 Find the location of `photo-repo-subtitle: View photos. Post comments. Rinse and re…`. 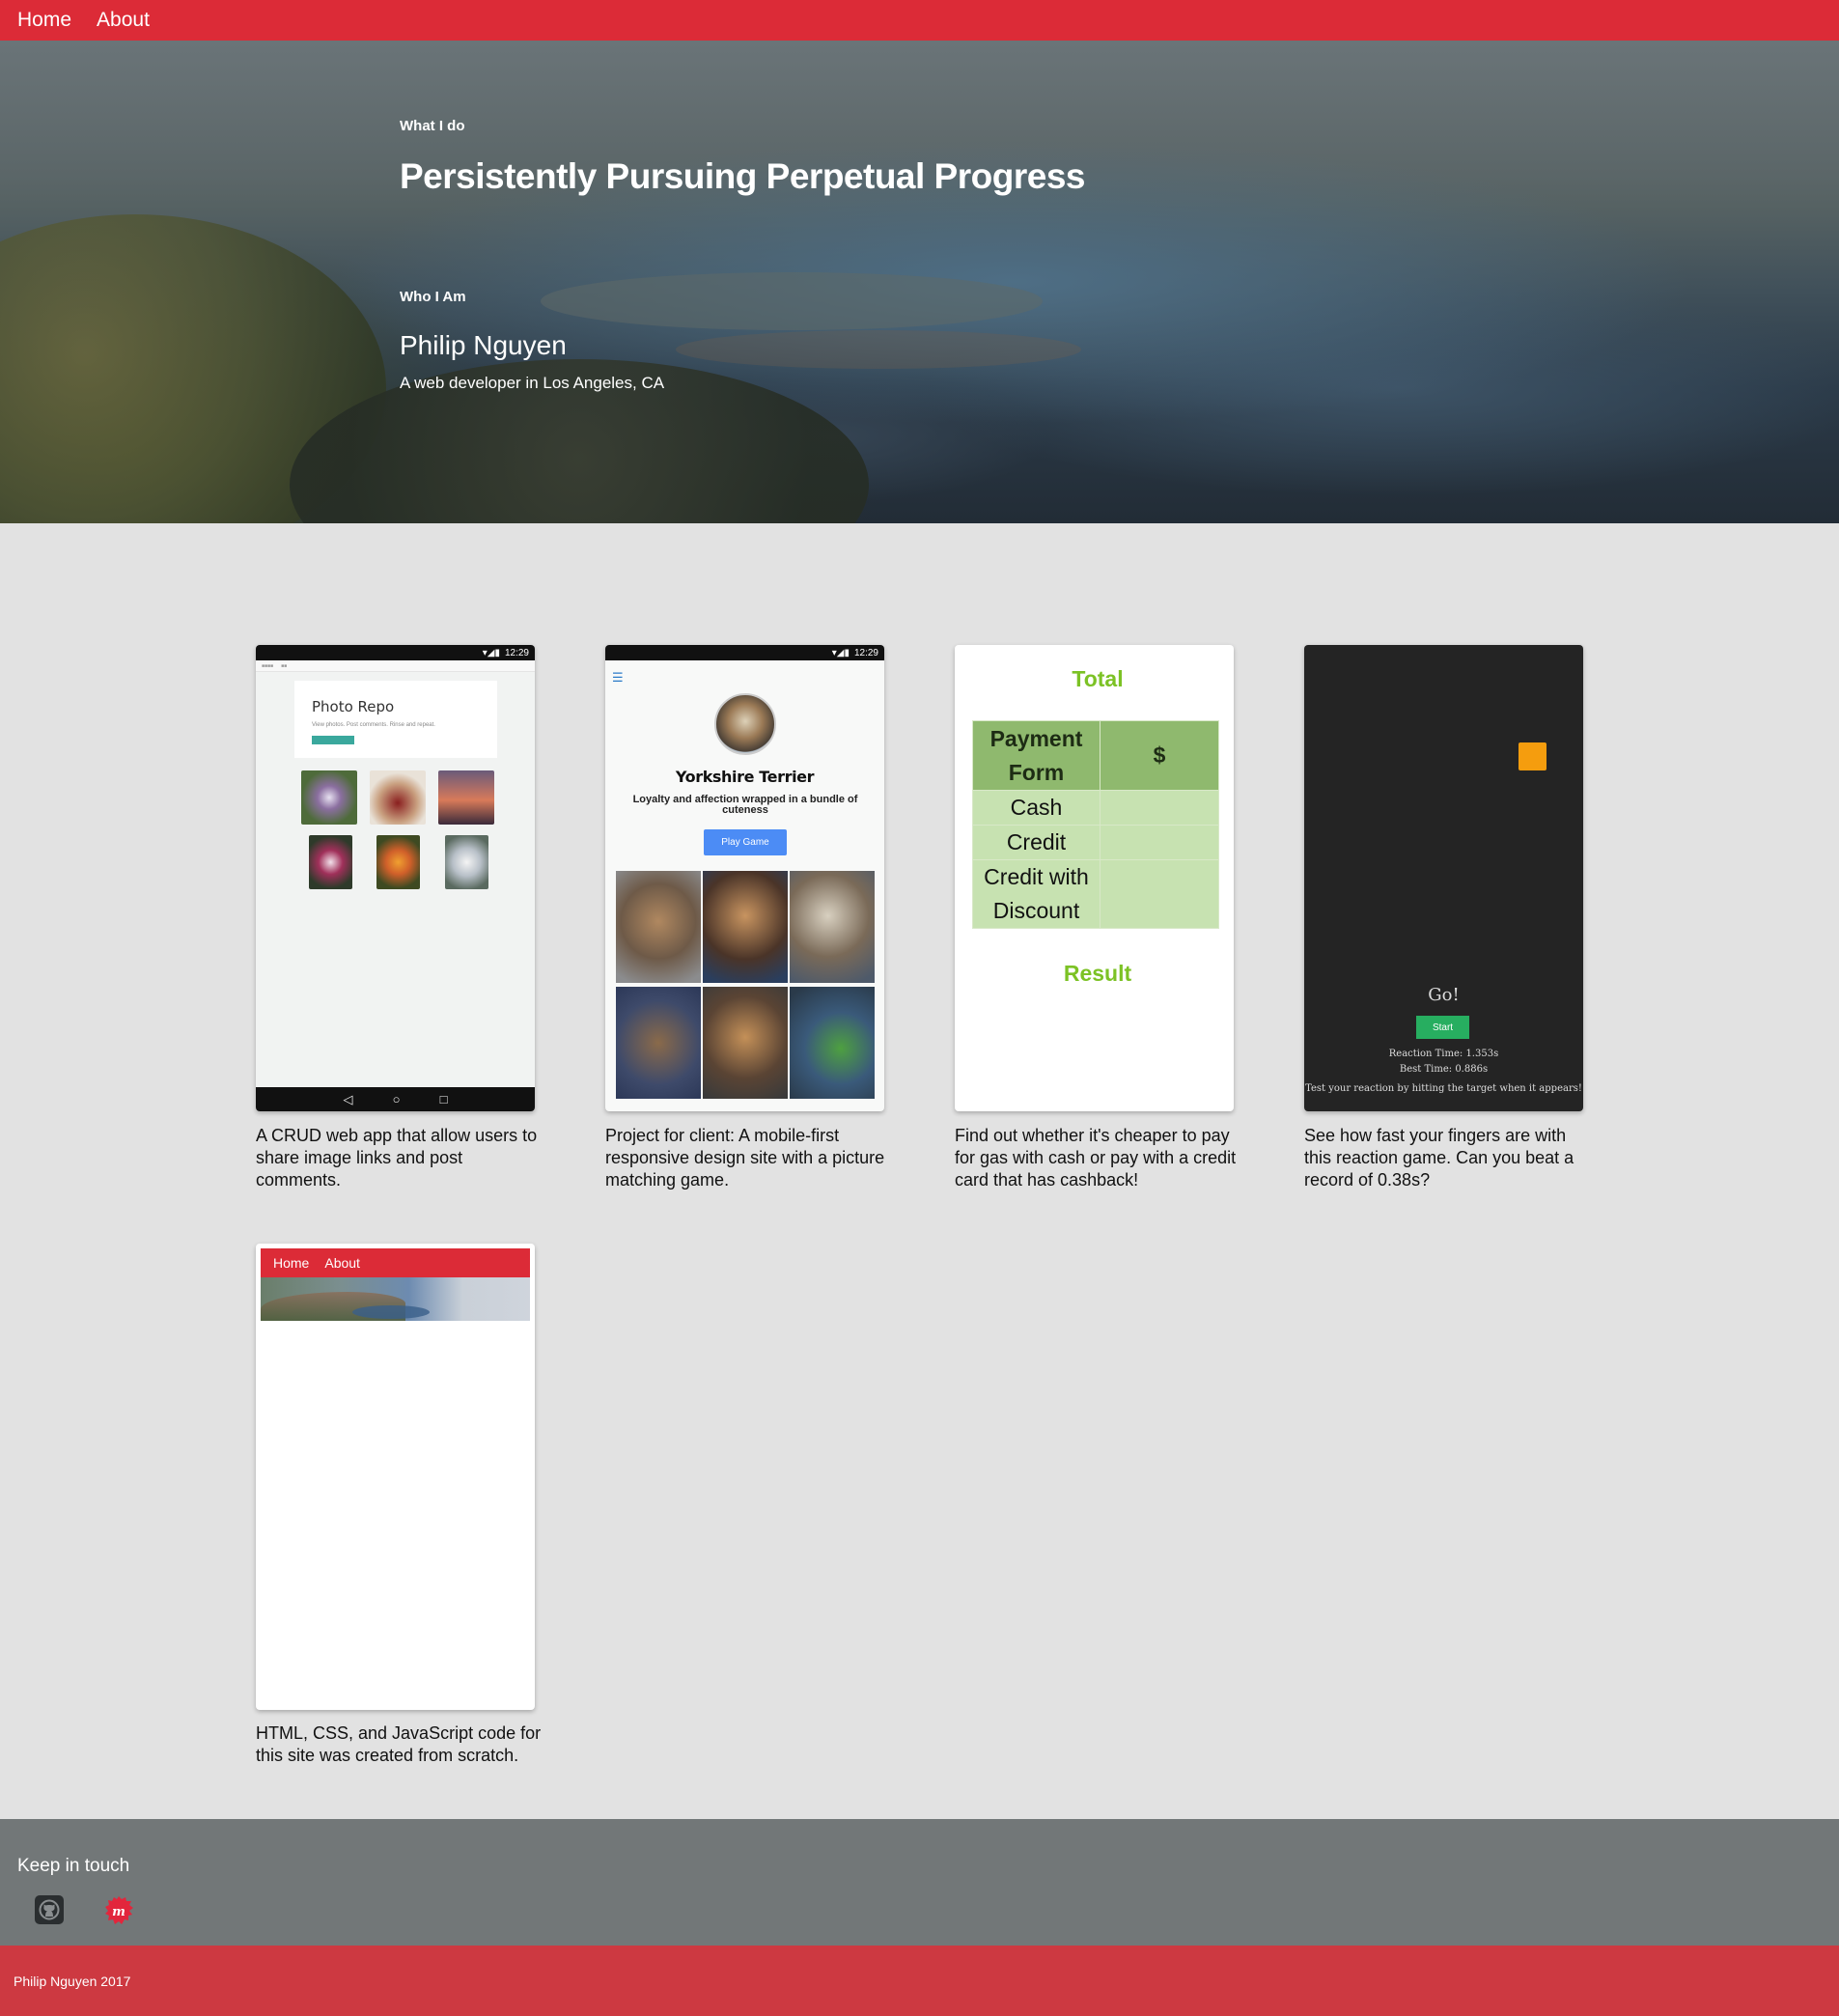

photo-repo-subtitle: View photos. Post comments. Rinse and re… is located at coordinates (373, 725).